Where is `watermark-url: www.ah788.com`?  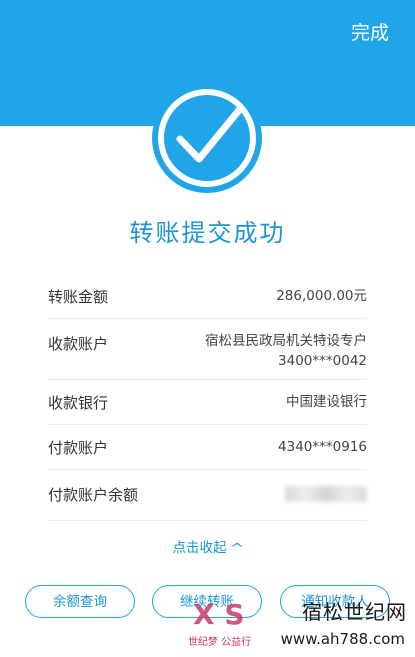 watermark-url: www.ah788.com is located at coordinates (342, 639).